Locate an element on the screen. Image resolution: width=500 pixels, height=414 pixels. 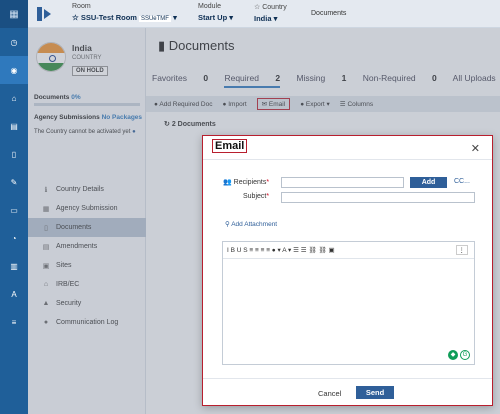
module-selector: Module Start Up ▾ is located at coordinates (215, 12).